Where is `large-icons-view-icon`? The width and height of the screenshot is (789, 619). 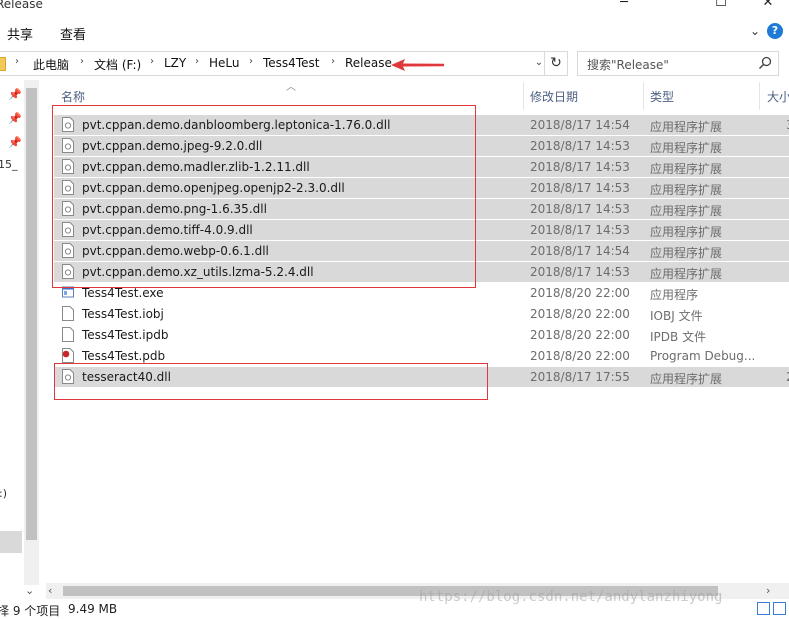 large-icons-view-icon is located at coordinates (779, 608).